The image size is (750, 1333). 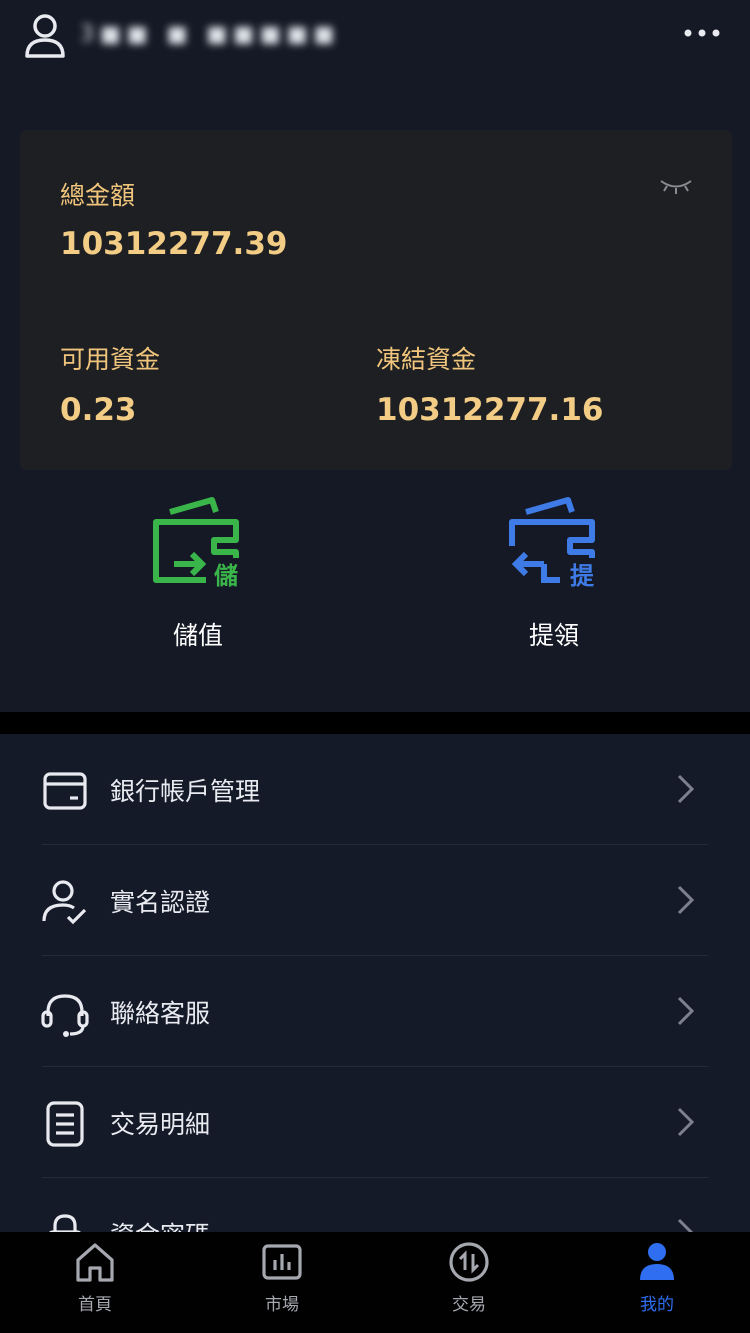 What do you see at coordinates (375, 40) in the screenshot?
I see `profile-header: 3■■ ■ ■■■■■` at bounding box center [375, 40].